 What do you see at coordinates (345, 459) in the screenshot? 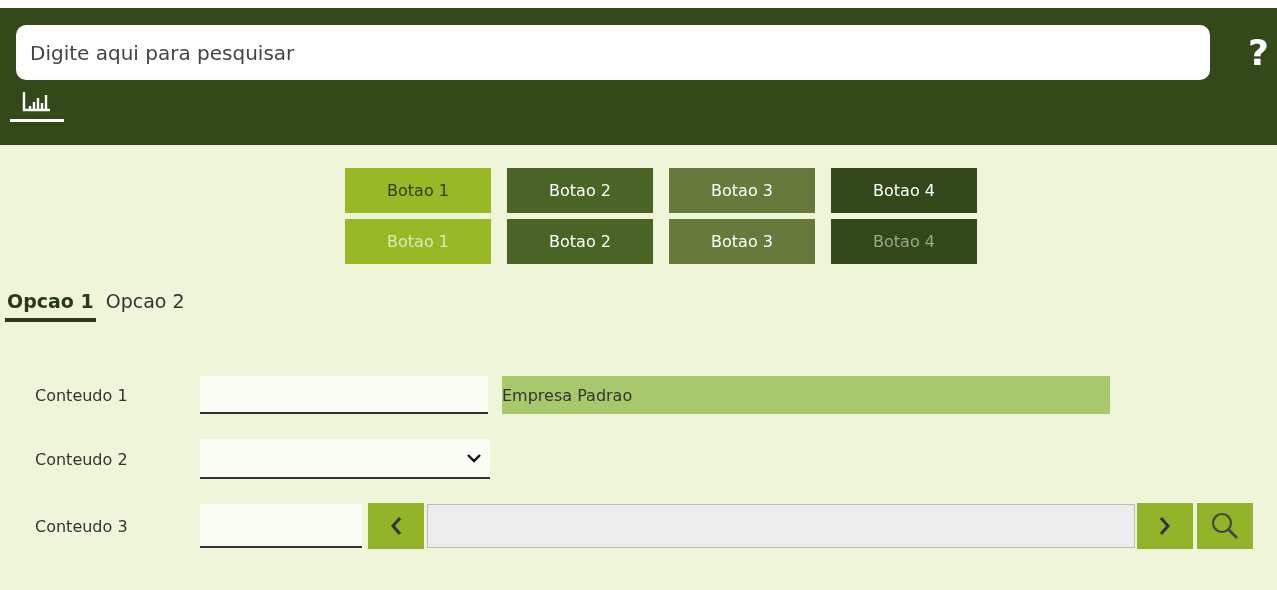
I see `dropdown-field` at bounding box center [345, 459].